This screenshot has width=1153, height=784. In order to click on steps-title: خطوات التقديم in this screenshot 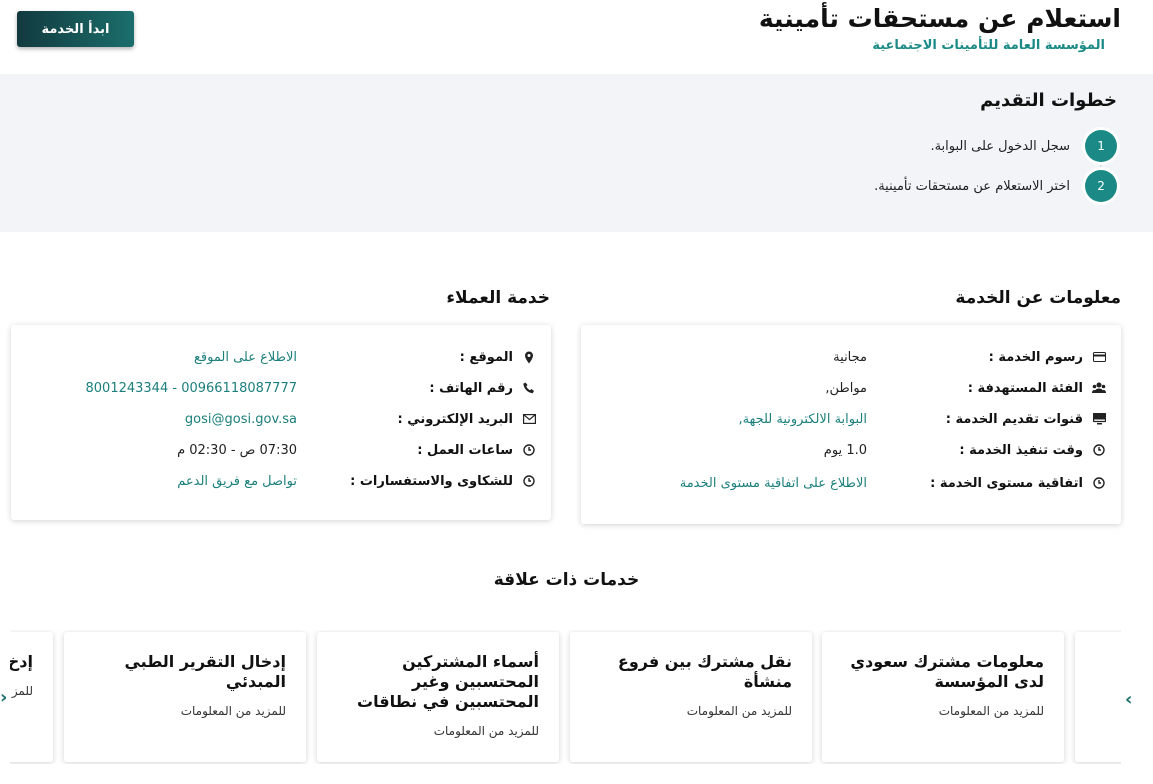, I will do `click(1048, 100)`.